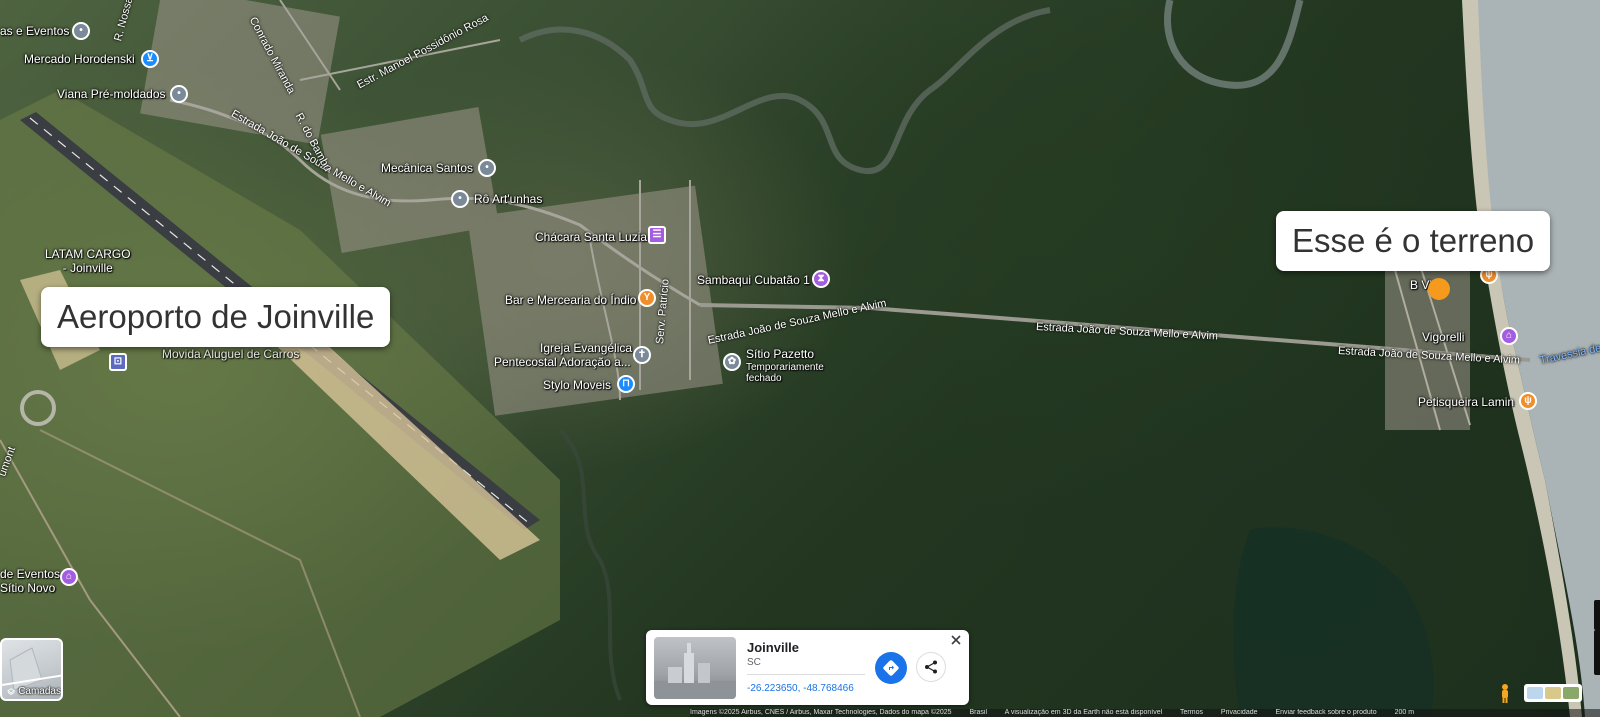 The width and height of the screenshot is (1600, 717). I want to click on river, so click(784, 91).